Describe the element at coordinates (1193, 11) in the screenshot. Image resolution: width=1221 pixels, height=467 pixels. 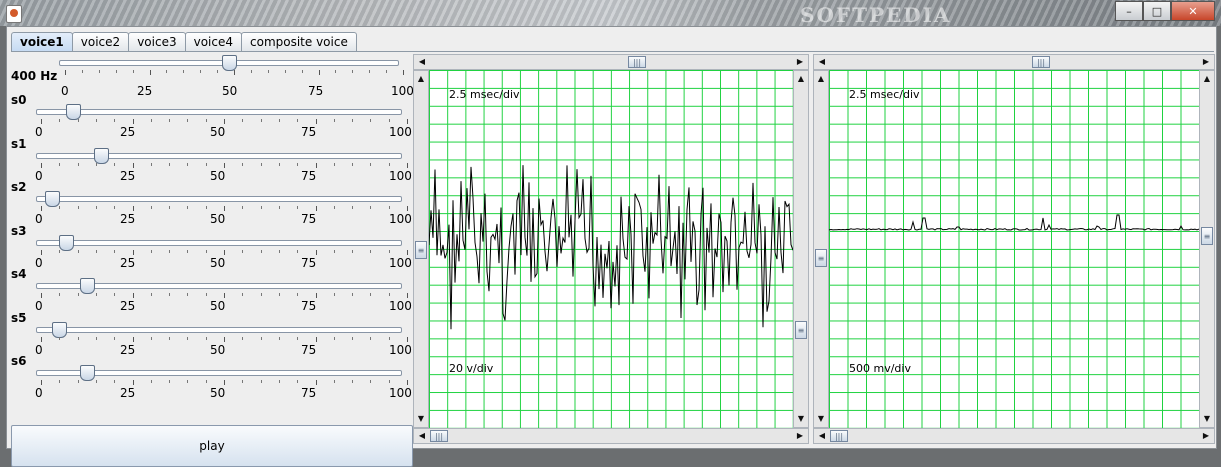
I see `close-icon: ✕` at that location.